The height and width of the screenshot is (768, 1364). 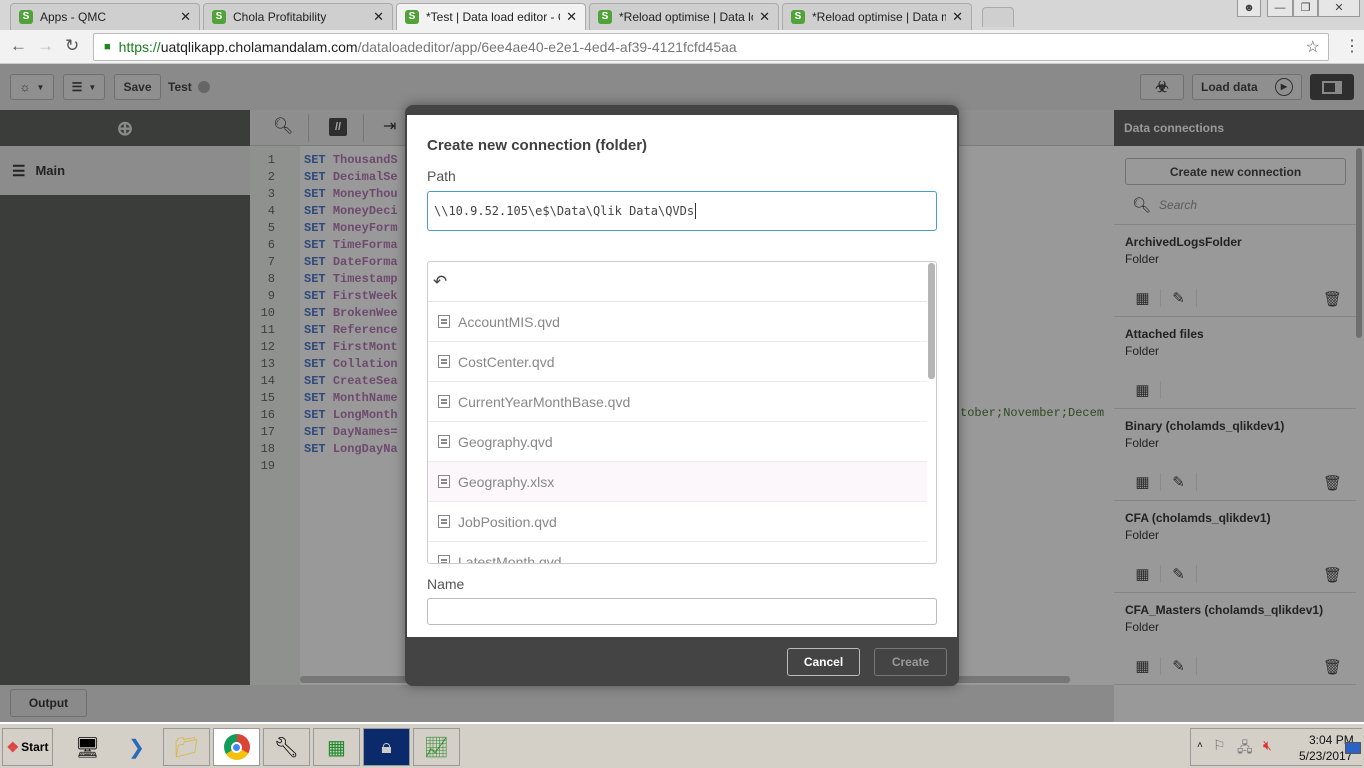 I want to click on taskbar-remote-access: 🔒︎, so click(x=386, y=747).